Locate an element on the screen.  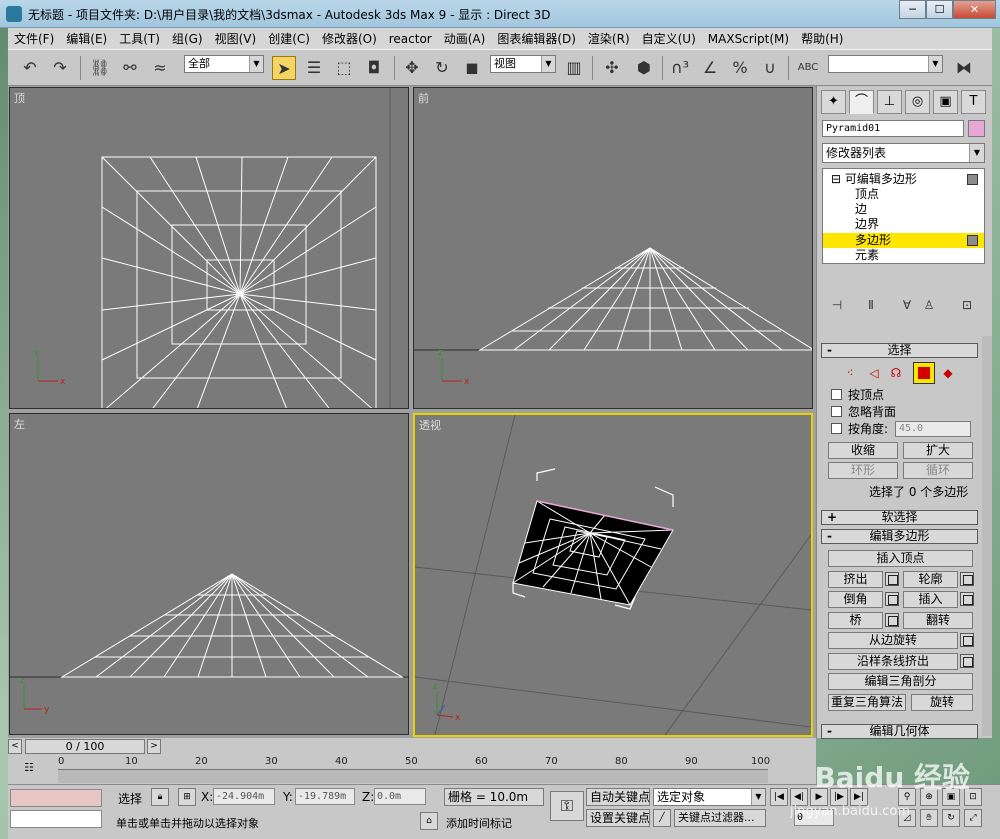
arc-rotate-icon: ↻ is located at coordinates (951, 818).